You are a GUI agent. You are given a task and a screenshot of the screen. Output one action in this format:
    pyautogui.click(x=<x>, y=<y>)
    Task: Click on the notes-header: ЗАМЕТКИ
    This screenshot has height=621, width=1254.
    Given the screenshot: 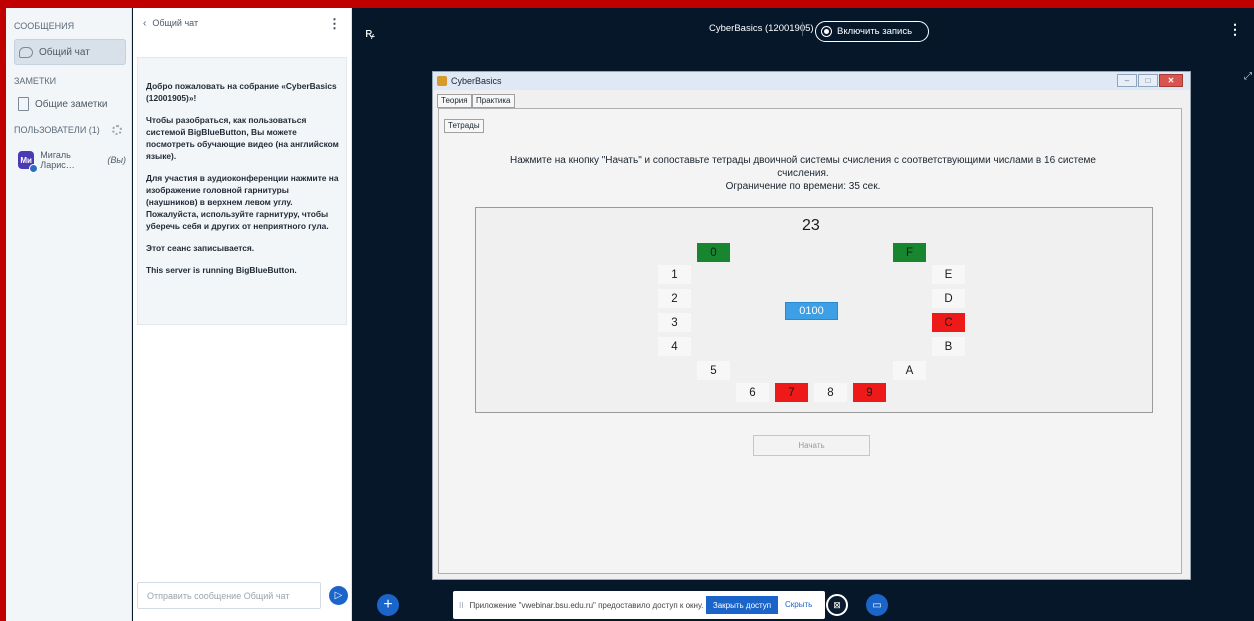 What is the action you would take?
    pyautogui.click(x=35, y=81)
    